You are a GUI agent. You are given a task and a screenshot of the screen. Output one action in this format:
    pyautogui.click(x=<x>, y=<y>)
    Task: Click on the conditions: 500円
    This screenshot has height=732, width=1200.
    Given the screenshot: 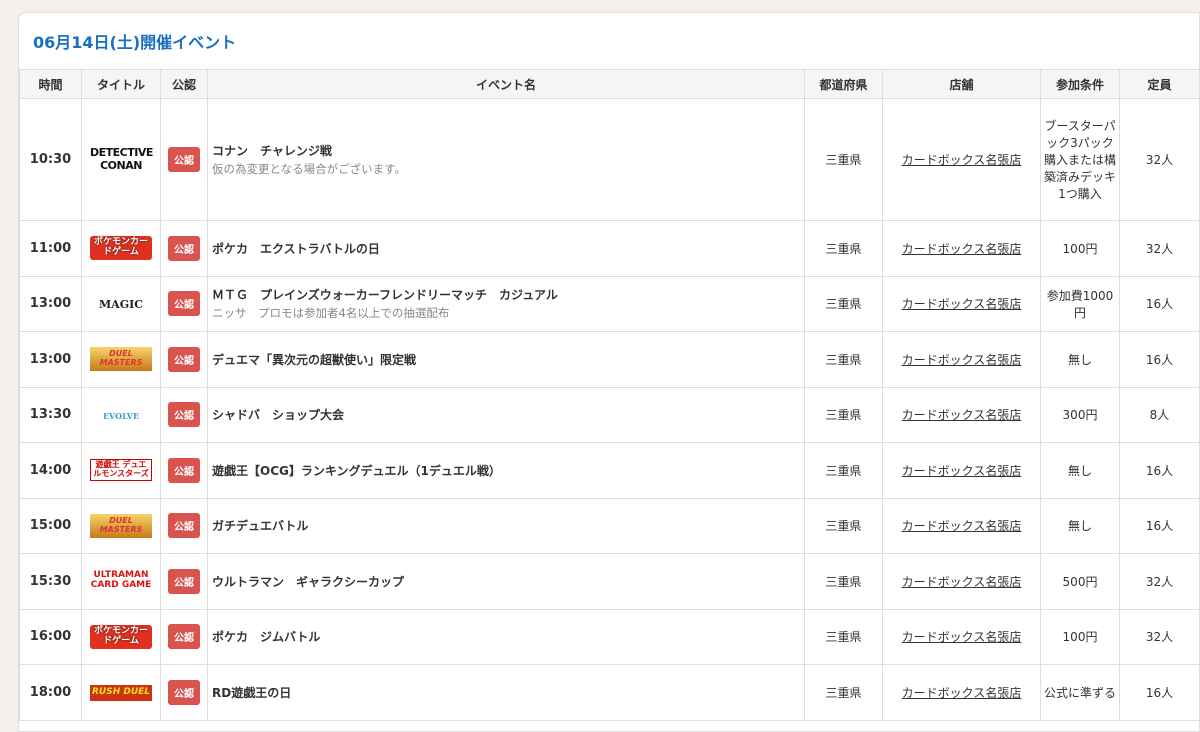 What is the action you would take?
    pyautogui.click(x=1080, y=581)
    